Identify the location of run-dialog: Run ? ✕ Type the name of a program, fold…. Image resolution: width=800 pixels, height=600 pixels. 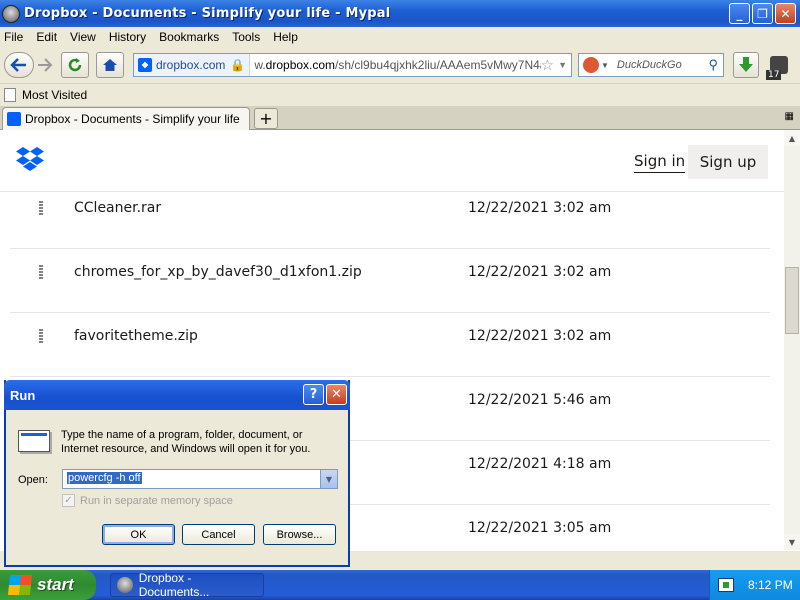
(177, 473).